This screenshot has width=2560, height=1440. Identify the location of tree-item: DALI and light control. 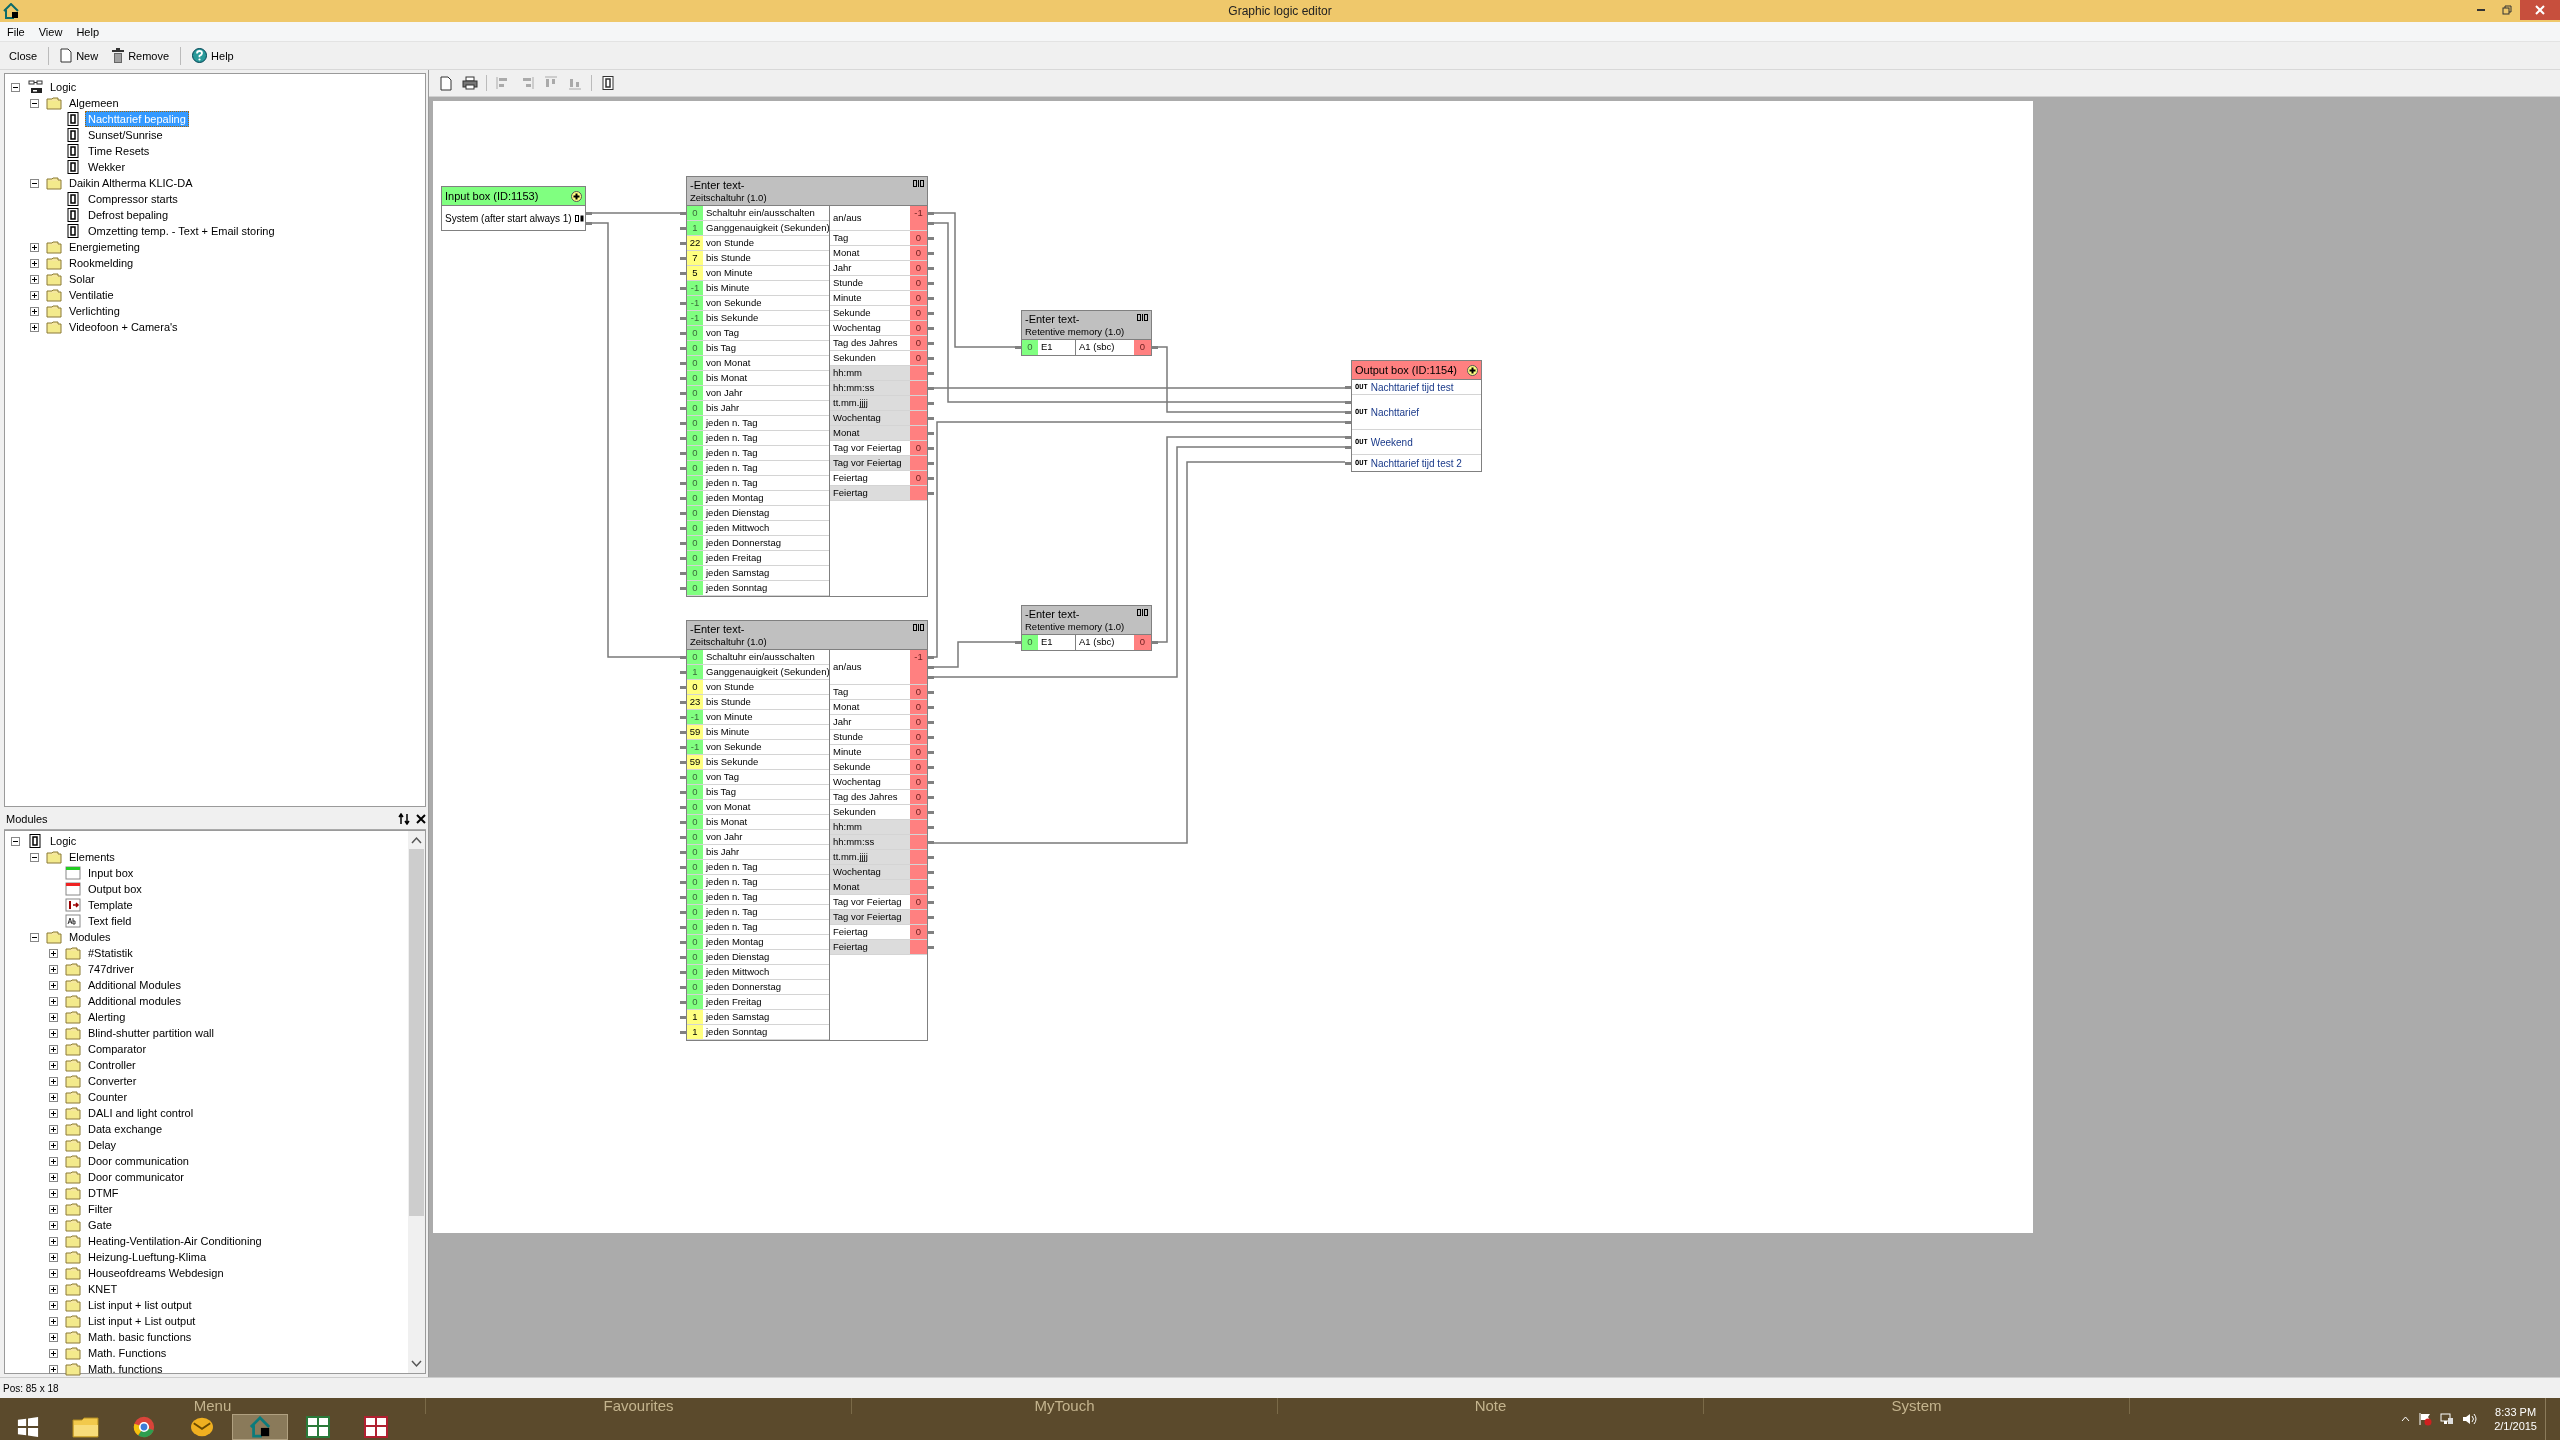
(141, 1113).